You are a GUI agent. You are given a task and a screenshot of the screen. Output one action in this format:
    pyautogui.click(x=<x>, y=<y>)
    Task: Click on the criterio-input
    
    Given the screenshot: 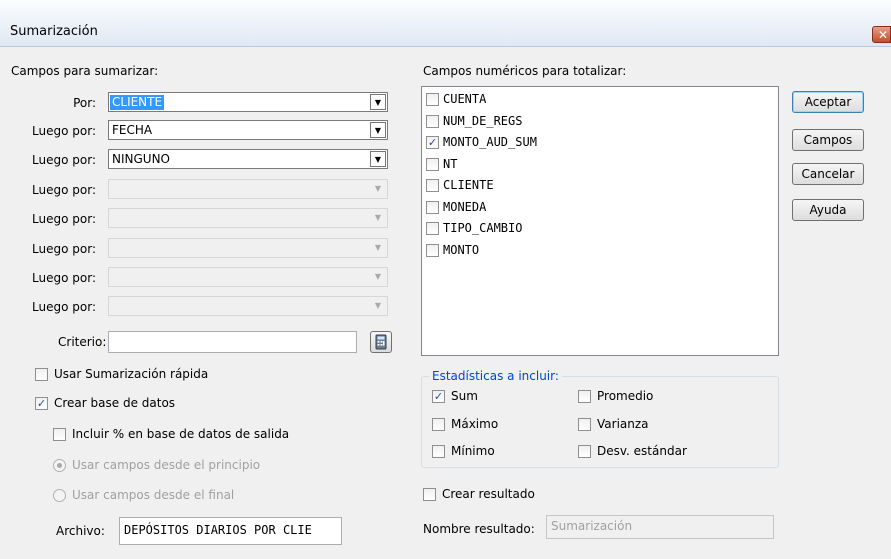 What is the action you would take?
    pyautogui.click(x=232, y=342)
    